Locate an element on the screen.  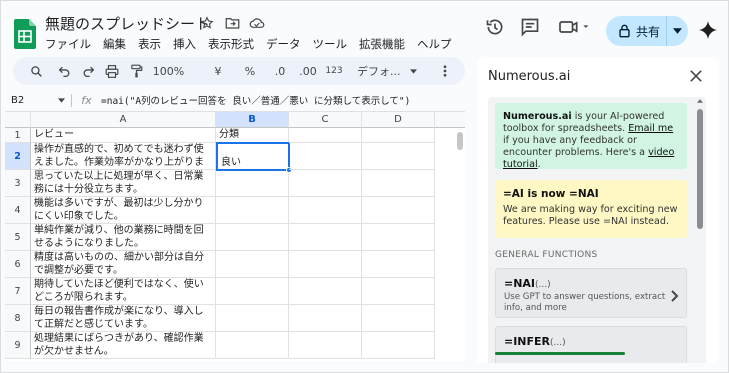
share-dropdown-icon is located at coordinates (677, 31).